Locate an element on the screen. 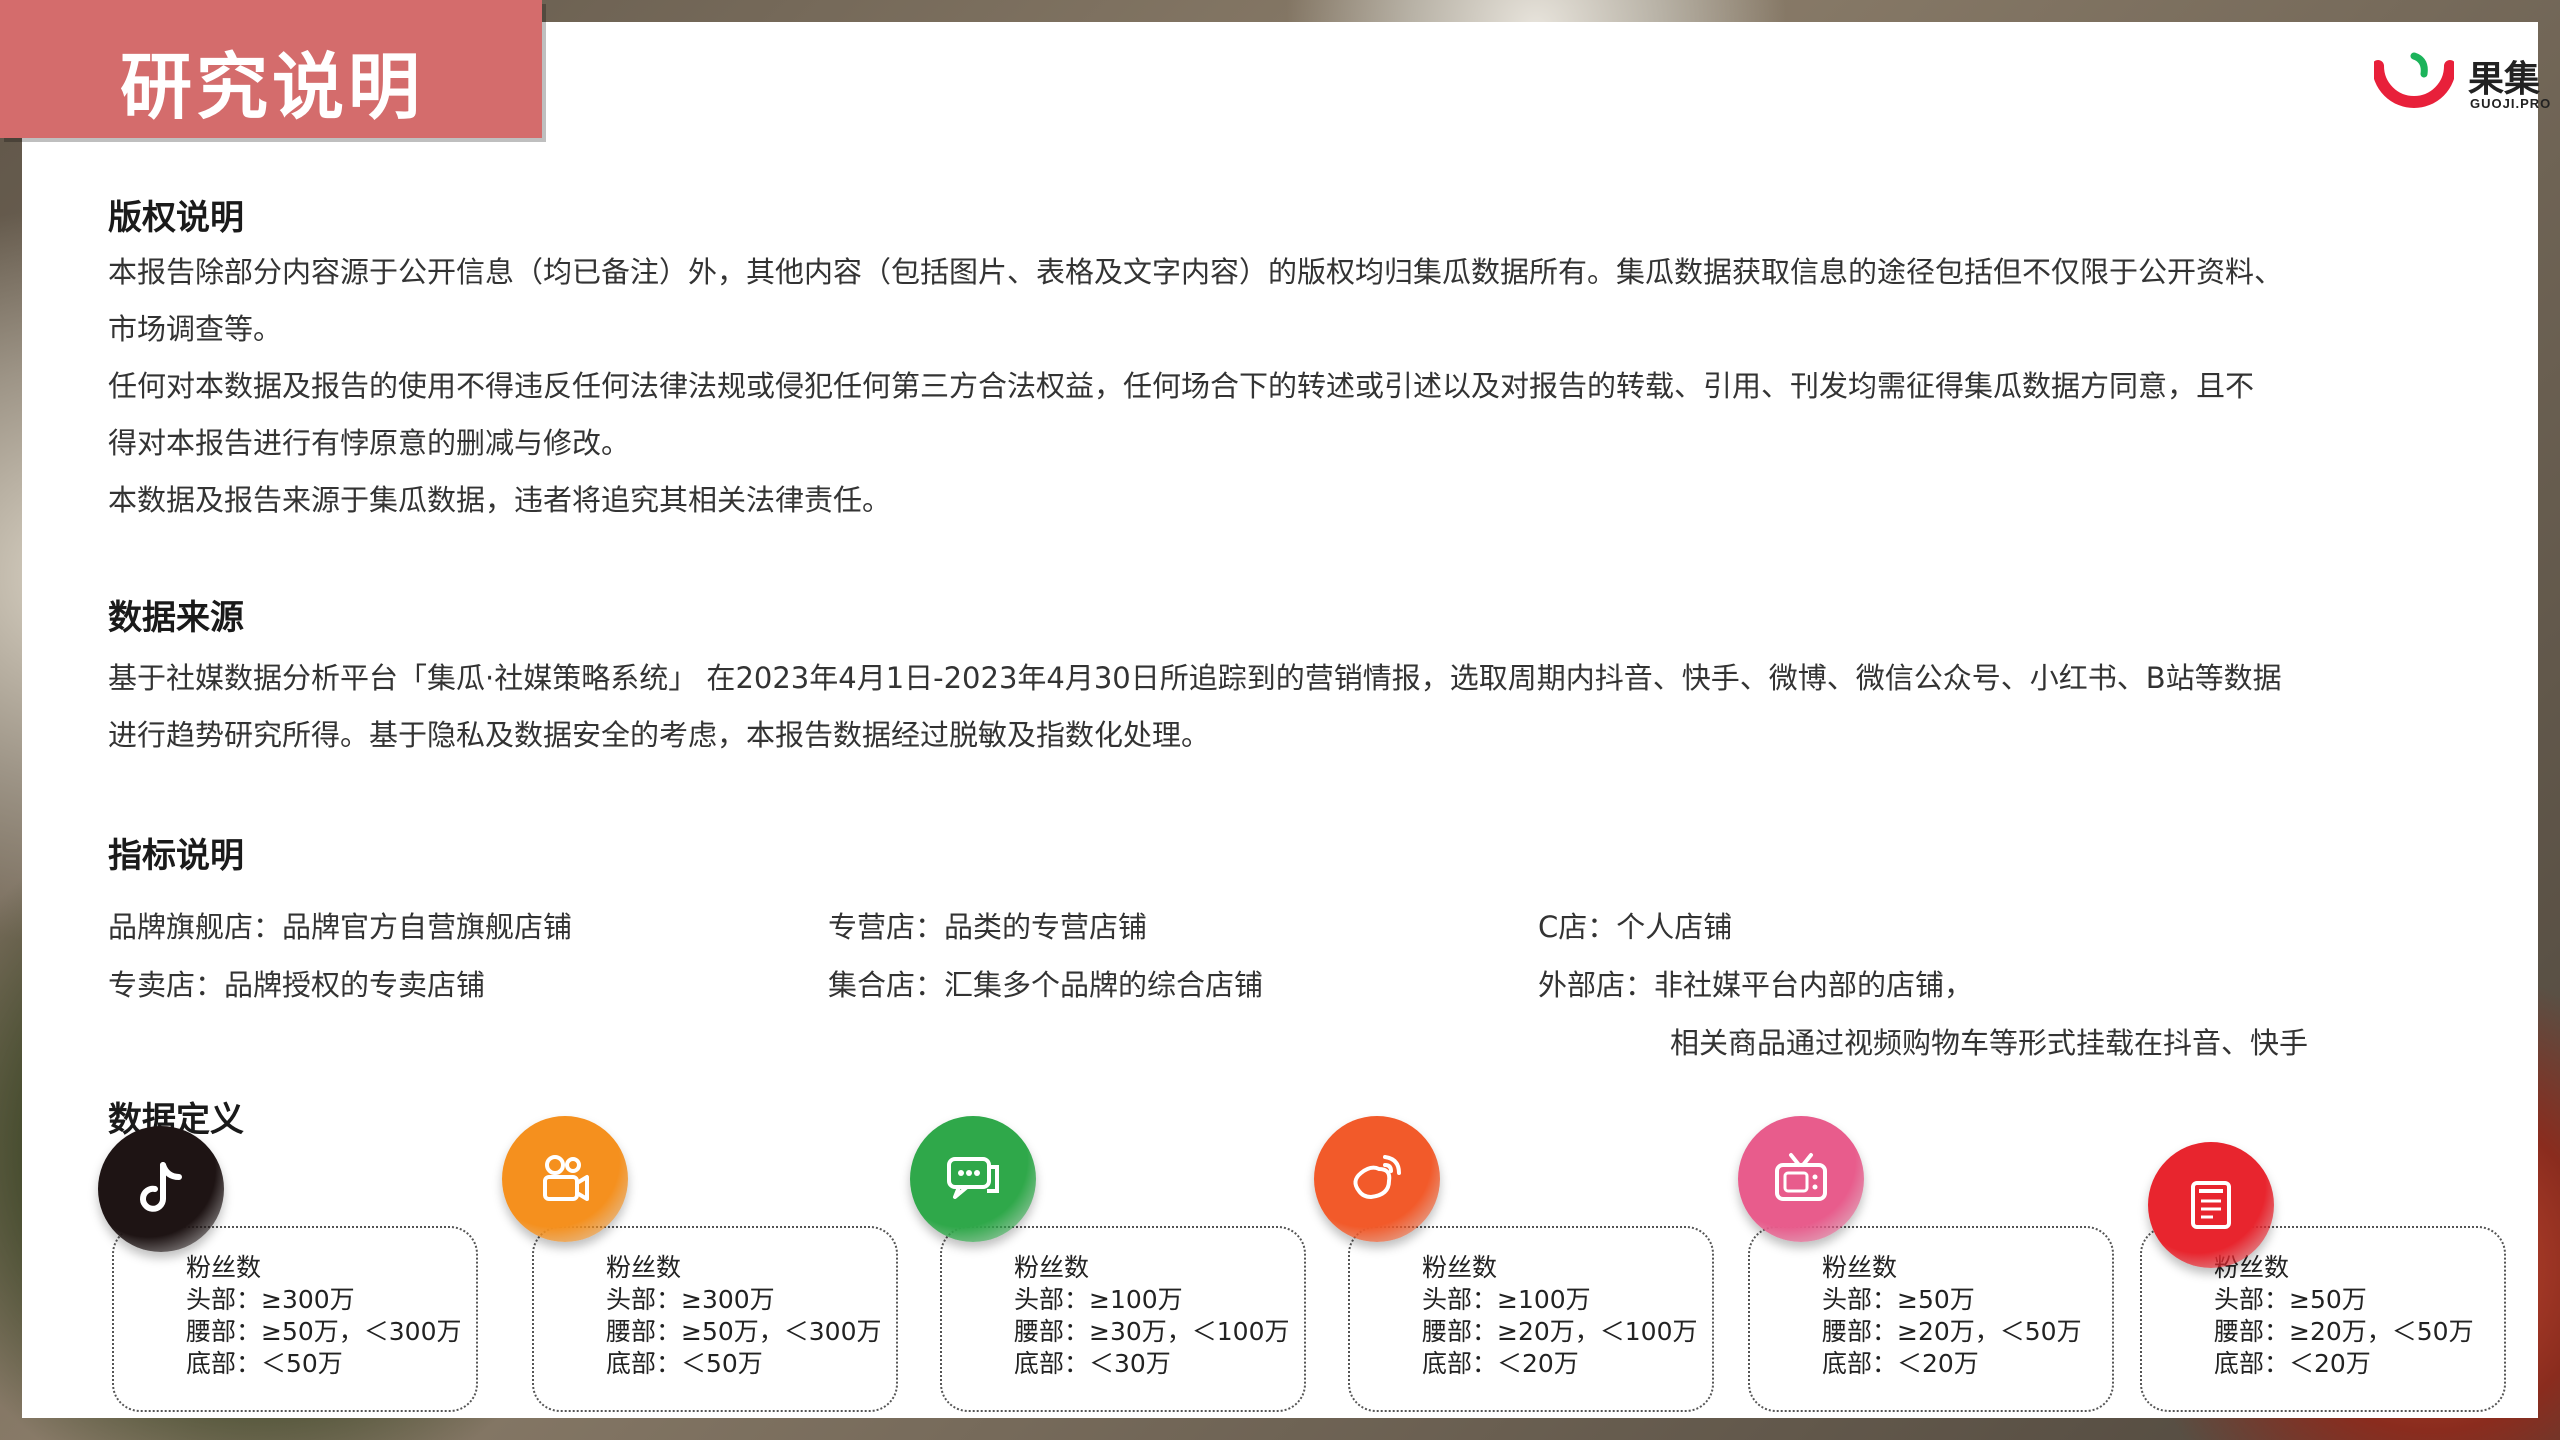  source-line: 进行趋势研究所得。基于隐私及数据安全的考虑，本报告数据经过脱敏及指数化处理。 is located at coordinates (659, 735).